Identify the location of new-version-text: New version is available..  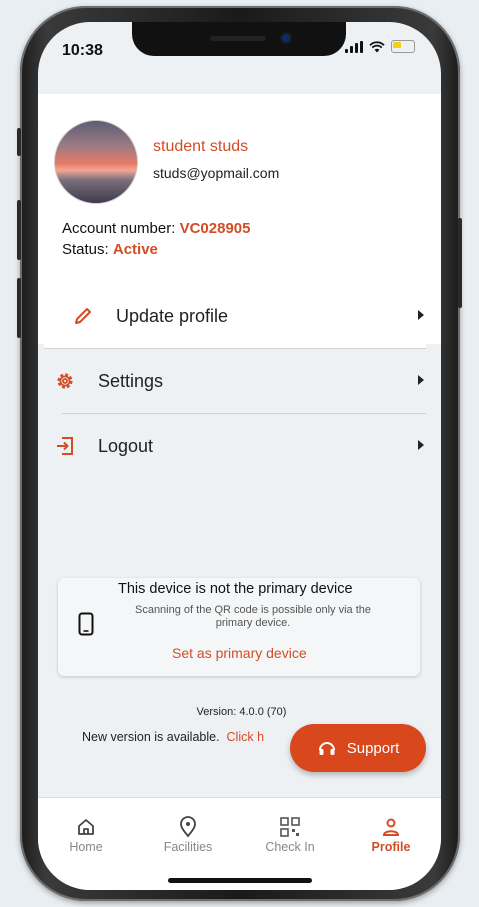
(151, 737).